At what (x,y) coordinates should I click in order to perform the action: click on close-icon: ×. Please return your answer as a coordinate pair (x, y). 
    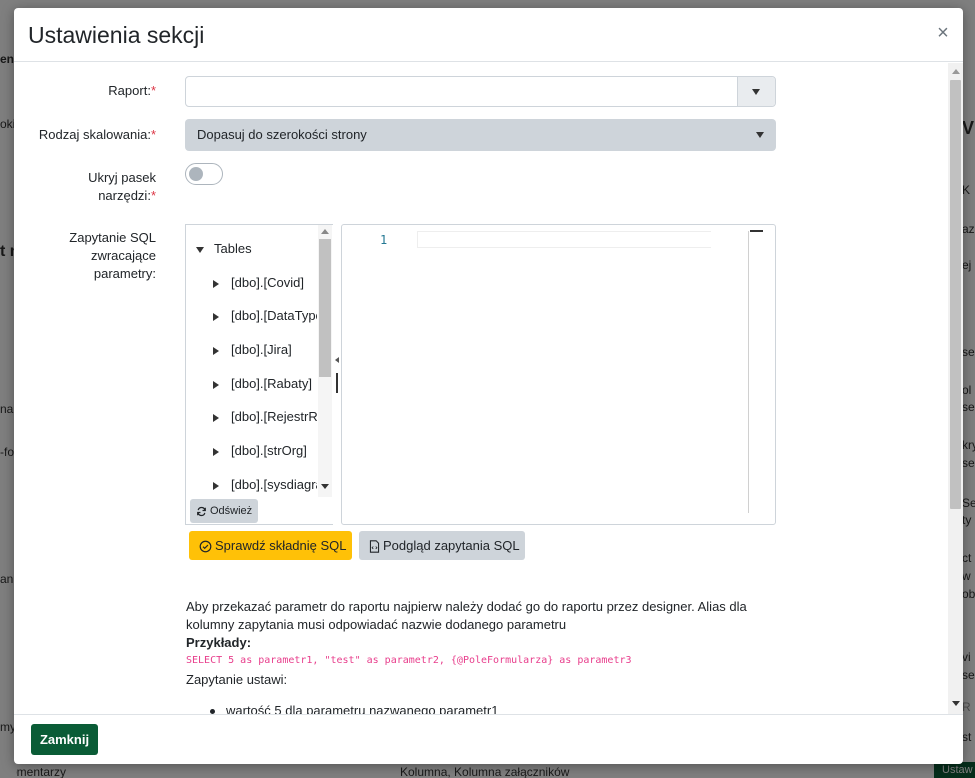
    Looking at the image, I should click on (943, 33).